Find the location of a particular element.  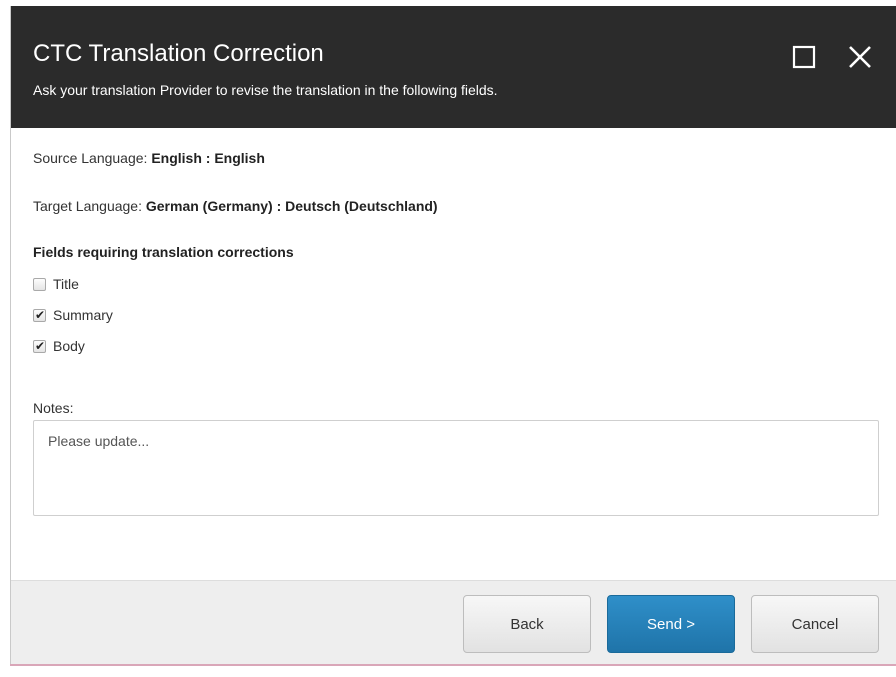

target-language-label: Target Language: is located at coordinates (89, 206).